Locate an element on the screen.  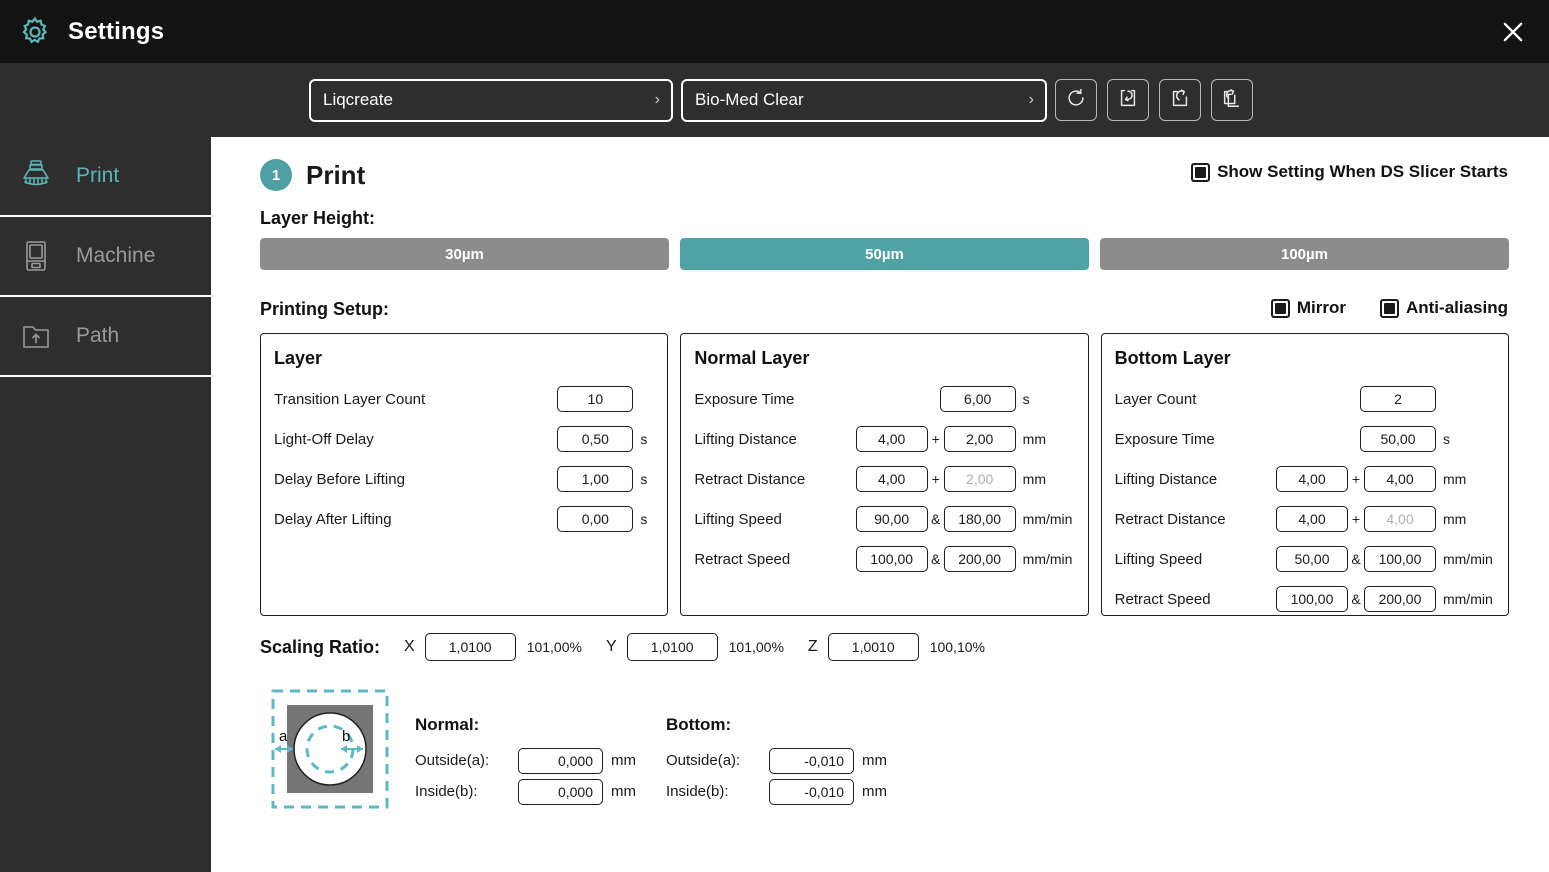
bottom-inside-input: -0,010 is located at coordinates (811, 791).